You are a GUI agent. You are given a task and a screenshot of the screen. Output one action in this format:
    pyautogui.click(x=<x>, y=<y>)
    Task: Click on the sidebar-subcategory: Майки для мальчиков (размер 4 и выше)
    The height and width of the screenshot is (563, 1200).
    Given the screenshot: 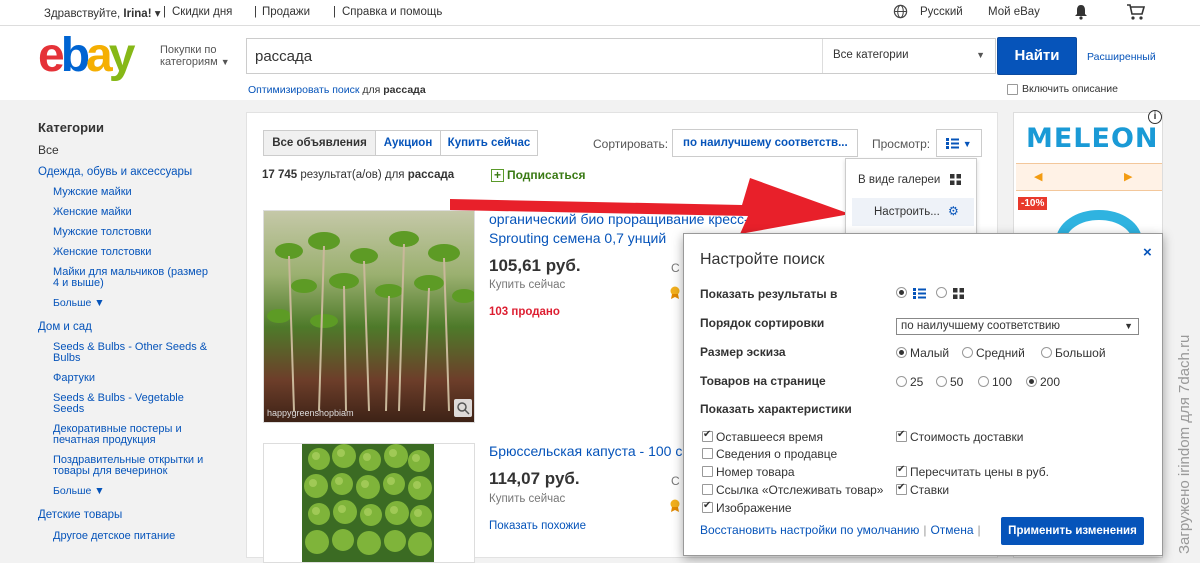 What is the action you would take?
    pyautogui.click(x=125, y=278)
    